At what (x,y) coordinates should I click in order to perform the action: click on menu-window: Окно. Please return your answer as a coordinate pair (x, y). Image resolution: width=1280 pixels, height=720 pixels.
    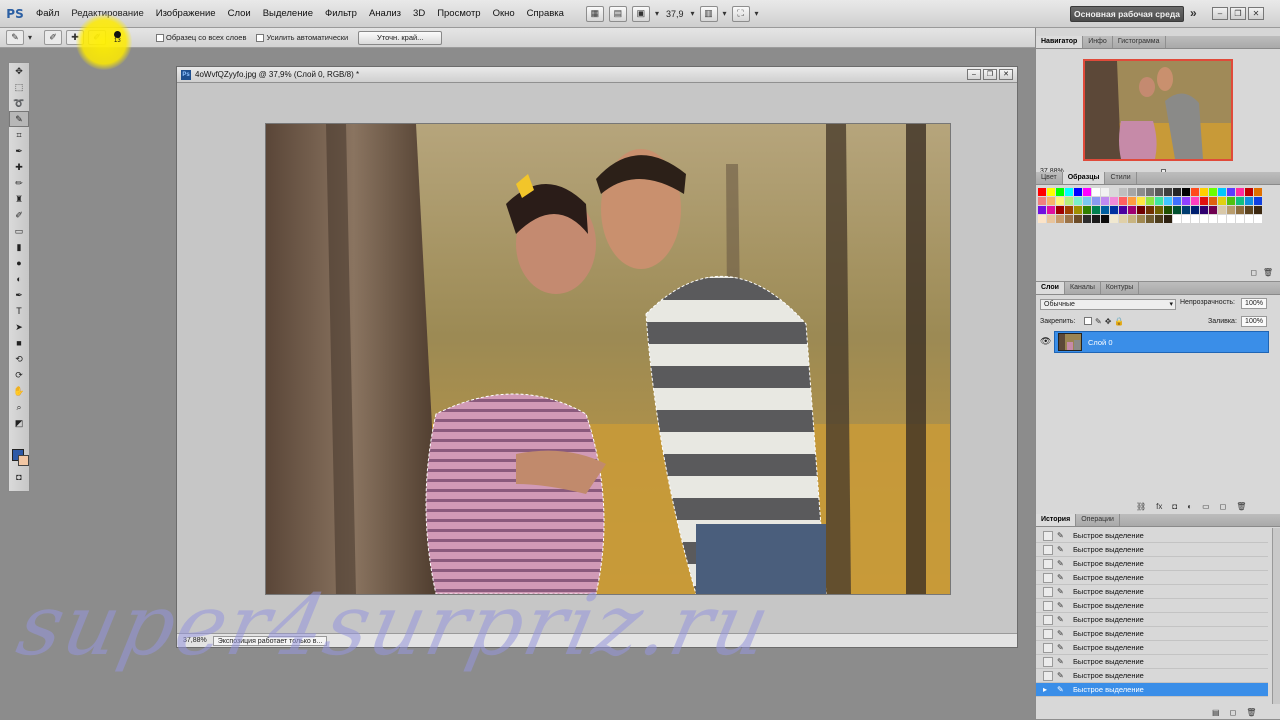
    Looking at the image, I should click on (504, 14).